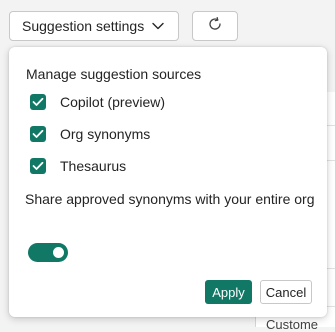 Image resolution: width=335 pixels, height=332 pixels. Describe the element at coordinates (158, 26) in the screenshot. I see `chevron-down-icon` at that location.